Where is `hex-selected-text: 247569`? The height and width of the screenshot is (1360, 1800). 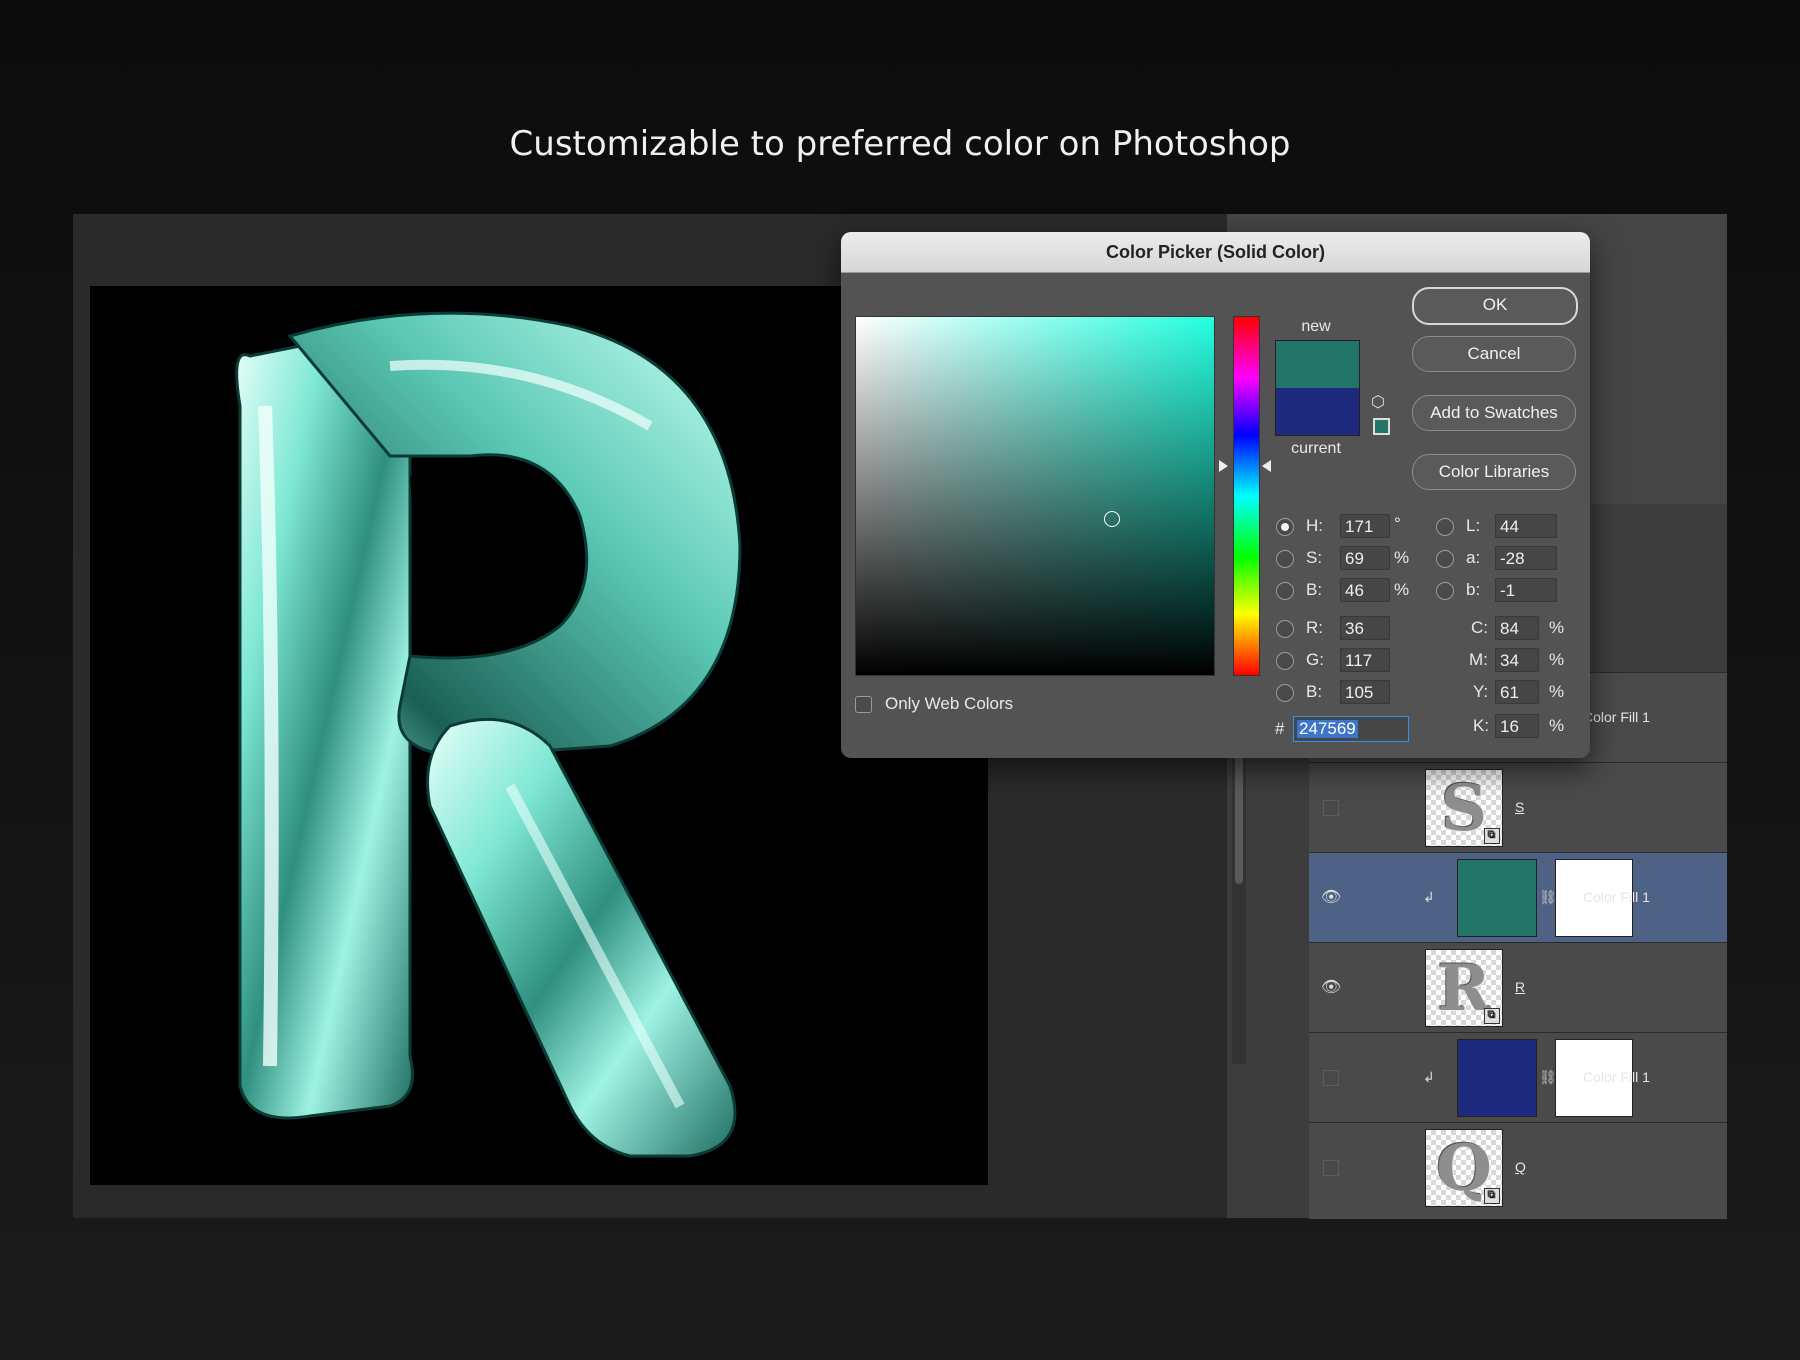
hex-selected-text: 247569 is located at coordinates (1327, 728).